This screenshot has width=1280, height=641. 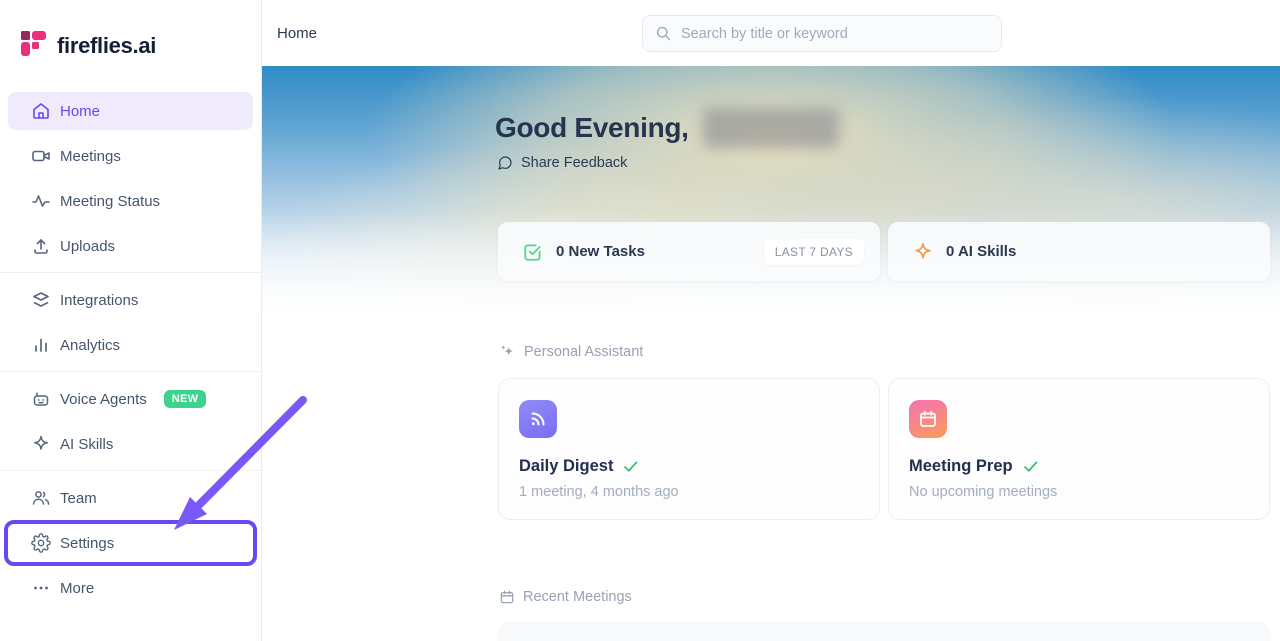 What do you see at coordinates (884, 631) in the screenshot?
I see `recent-meetings-list-card` at bounding box center [884, 631].